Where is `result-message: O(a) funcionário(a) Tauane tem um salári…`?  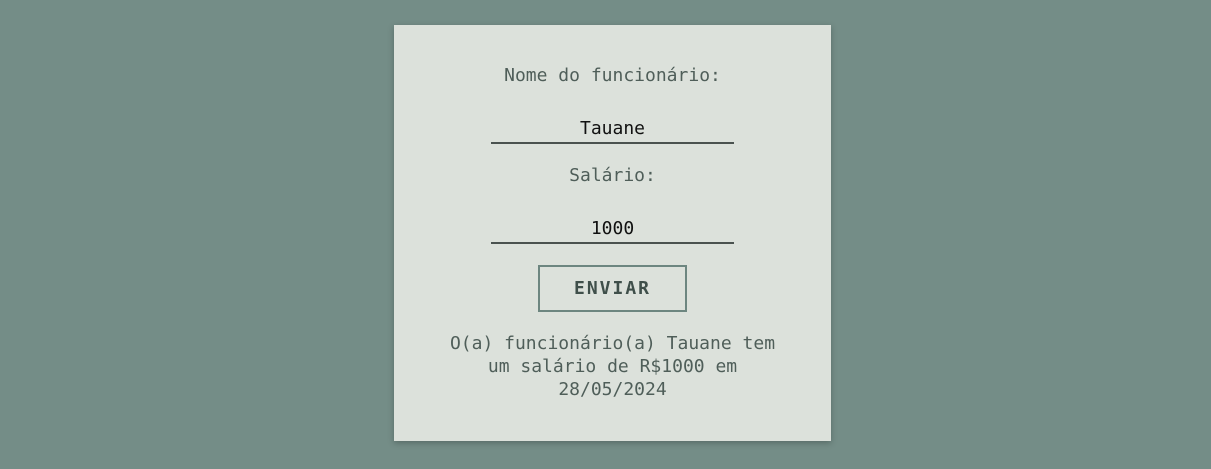 result-message: O(a) funcionário(a) Tauane tem um salári… is located at coordinates (612, 366).